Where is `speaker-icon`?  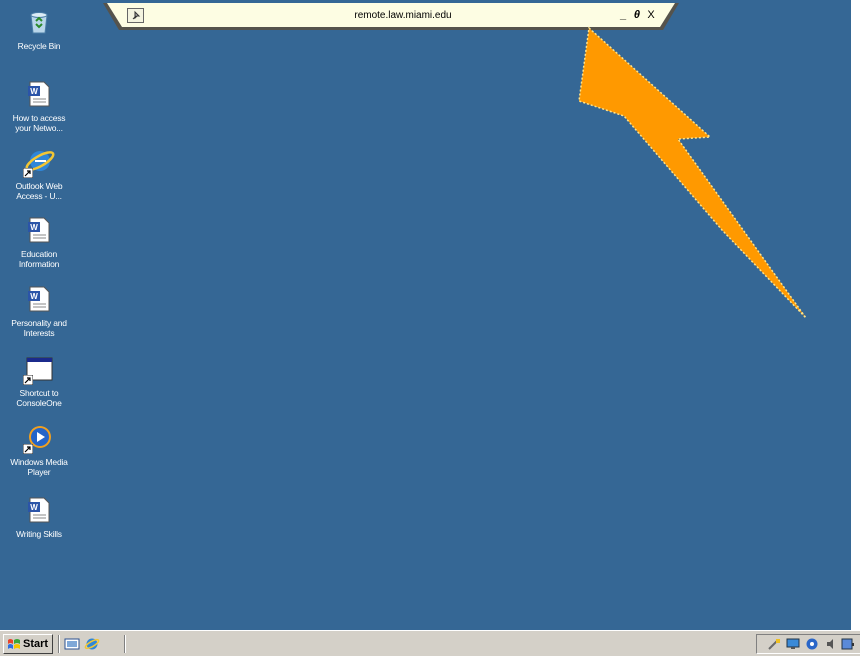 speaker-icon is located at coordinates (831, 644).